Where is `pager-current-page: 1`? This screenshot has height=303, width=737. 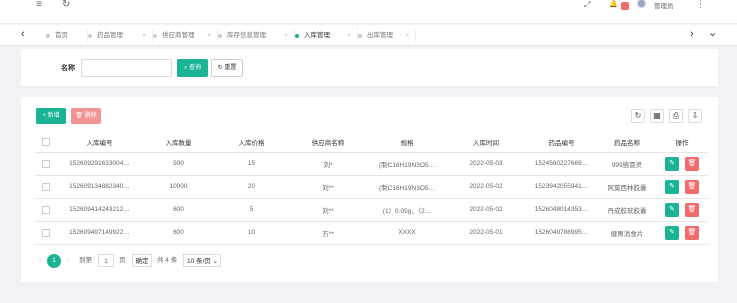 pager-current-page: 1 is located at coordinates (54, 261).